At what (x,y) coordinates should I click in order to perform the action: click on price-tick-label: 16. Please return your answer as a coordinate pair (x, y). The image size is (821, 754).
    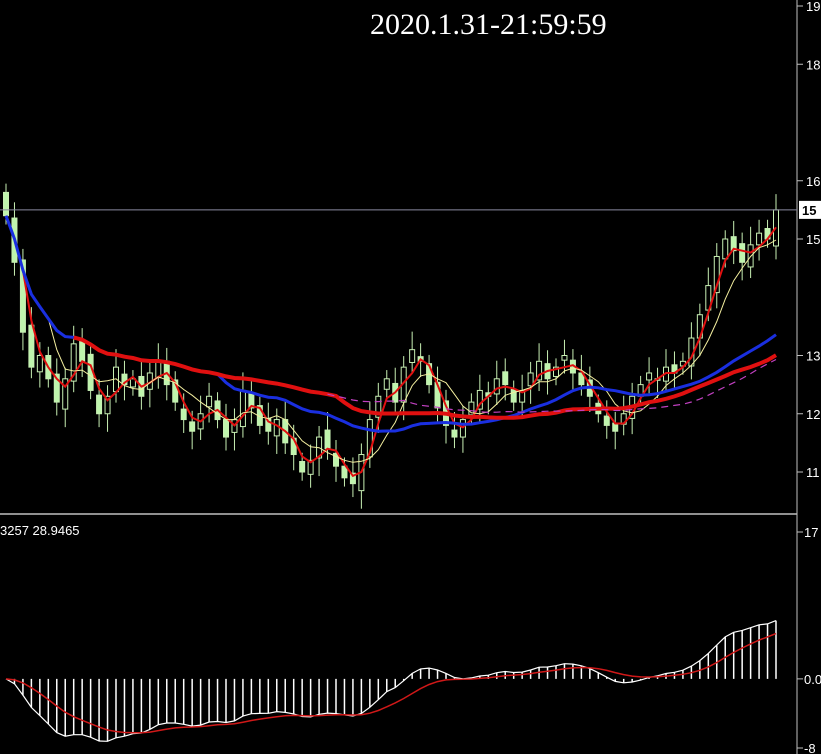
    Looking at the image, I should click on (813, 181).